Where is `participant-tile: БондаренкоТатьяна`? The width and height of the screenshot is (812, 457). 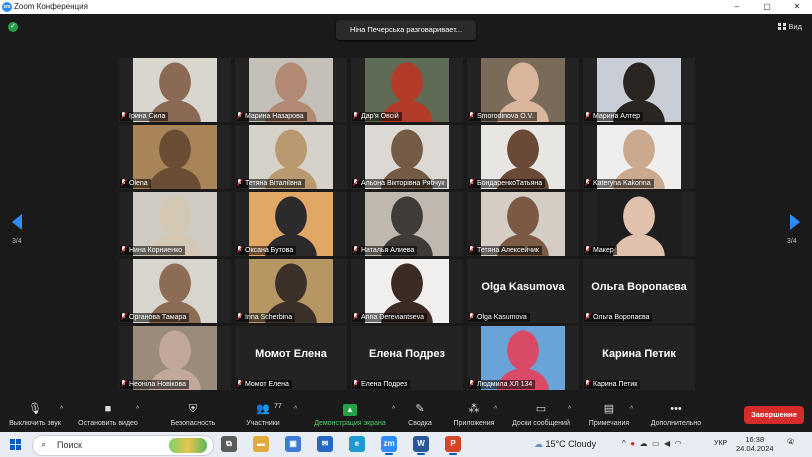 participant-tile: БондаренкоТатьяна is located at coordinates (523, 157).